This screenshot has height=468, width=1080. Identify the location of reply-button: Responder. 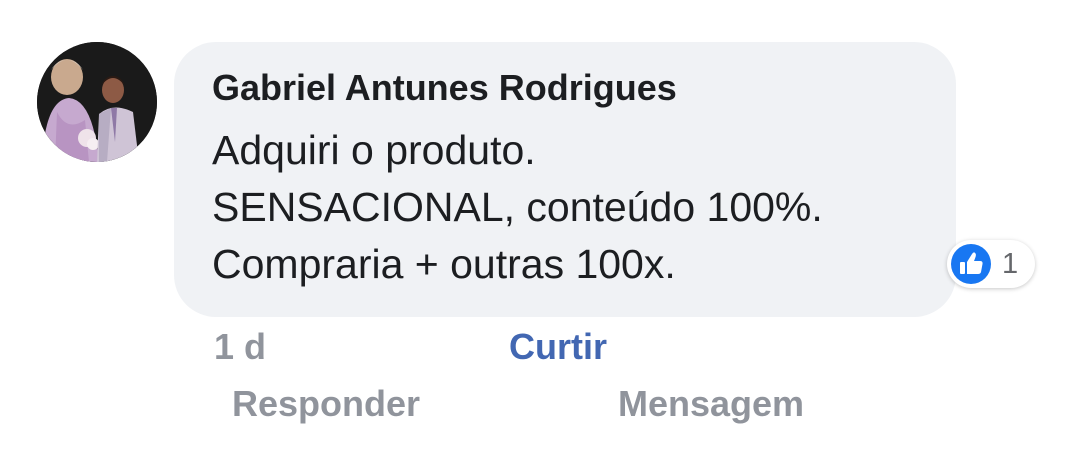
(326, 404).